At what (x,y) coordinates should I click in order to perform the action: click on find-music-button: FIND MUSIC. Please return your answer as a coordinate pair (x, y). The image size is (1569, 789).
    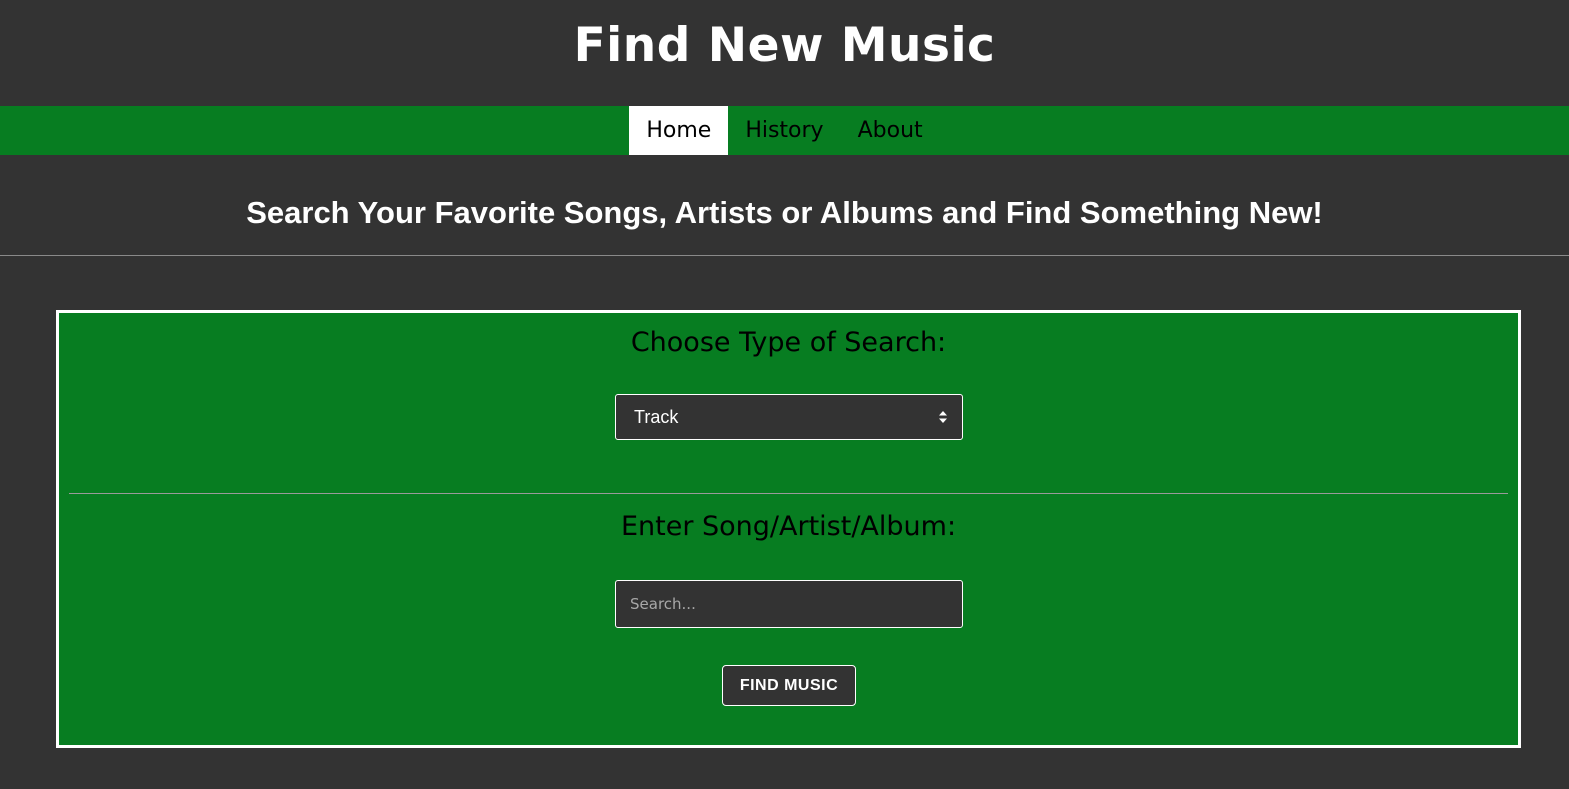
    Looking at the image, I should click on (789, 685).